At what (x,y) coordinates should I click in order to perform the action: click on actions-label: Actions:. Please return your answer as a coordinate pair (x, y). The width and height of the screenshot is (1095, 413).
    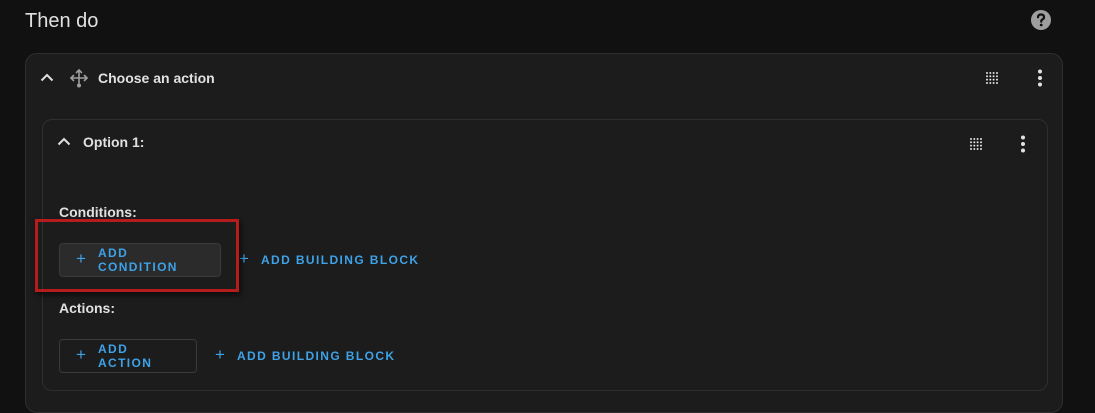
    Looking at the image, I should click on (87, 308).